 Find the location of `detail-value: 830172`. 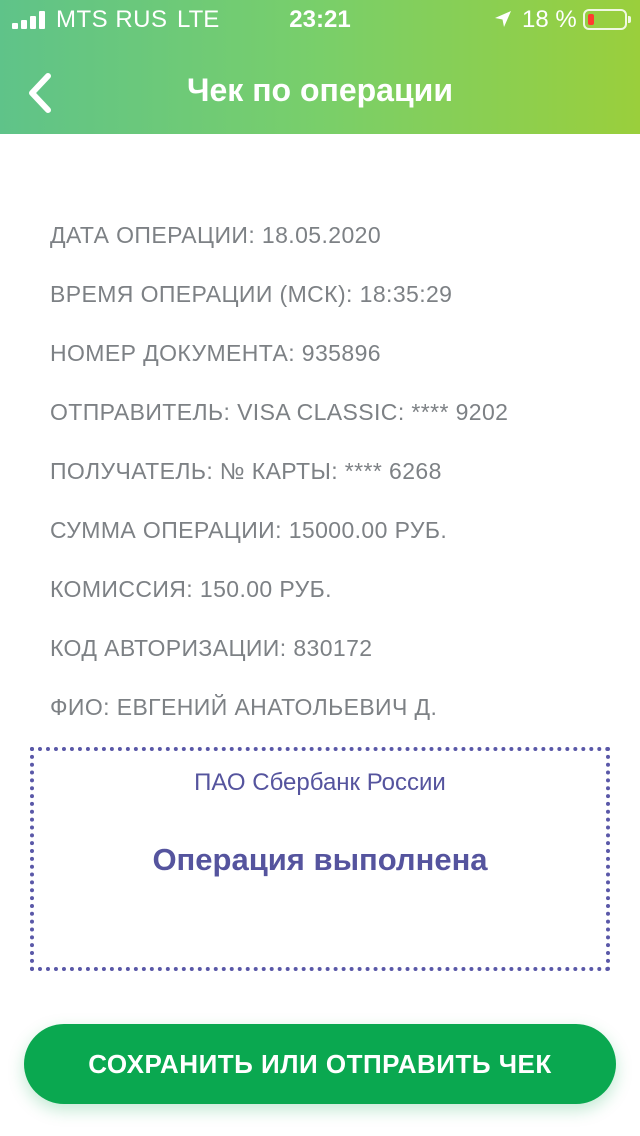

detail-value: 830172 is located at coordinates (333, 648).